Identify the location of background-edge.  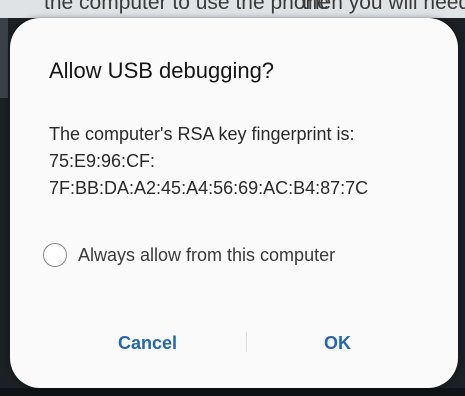
(4, 58).